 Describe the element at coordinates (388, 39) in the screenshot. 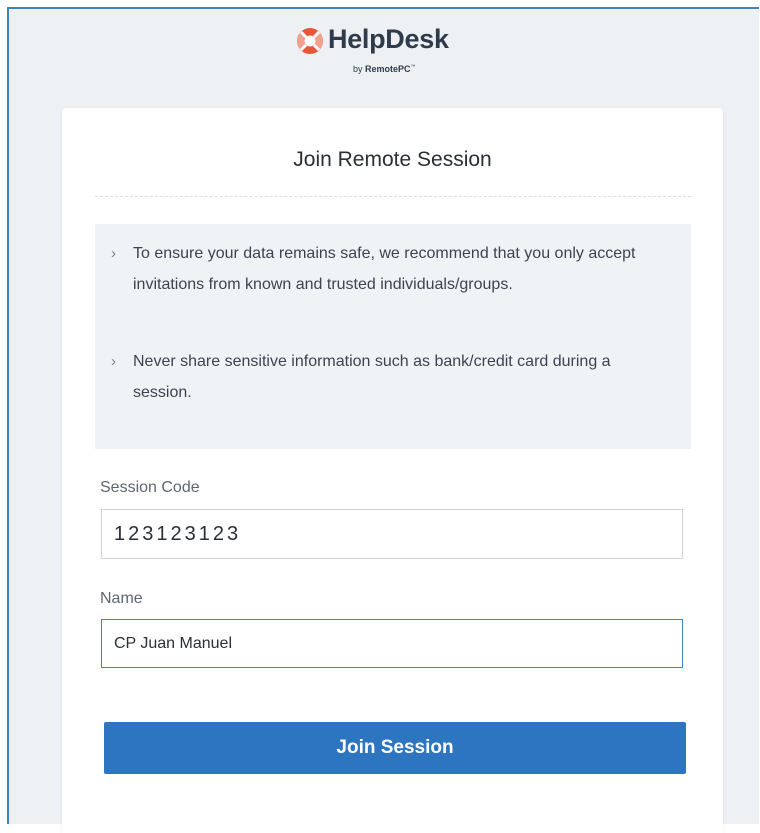

I see `brand-title: HelpDesk` at that location.